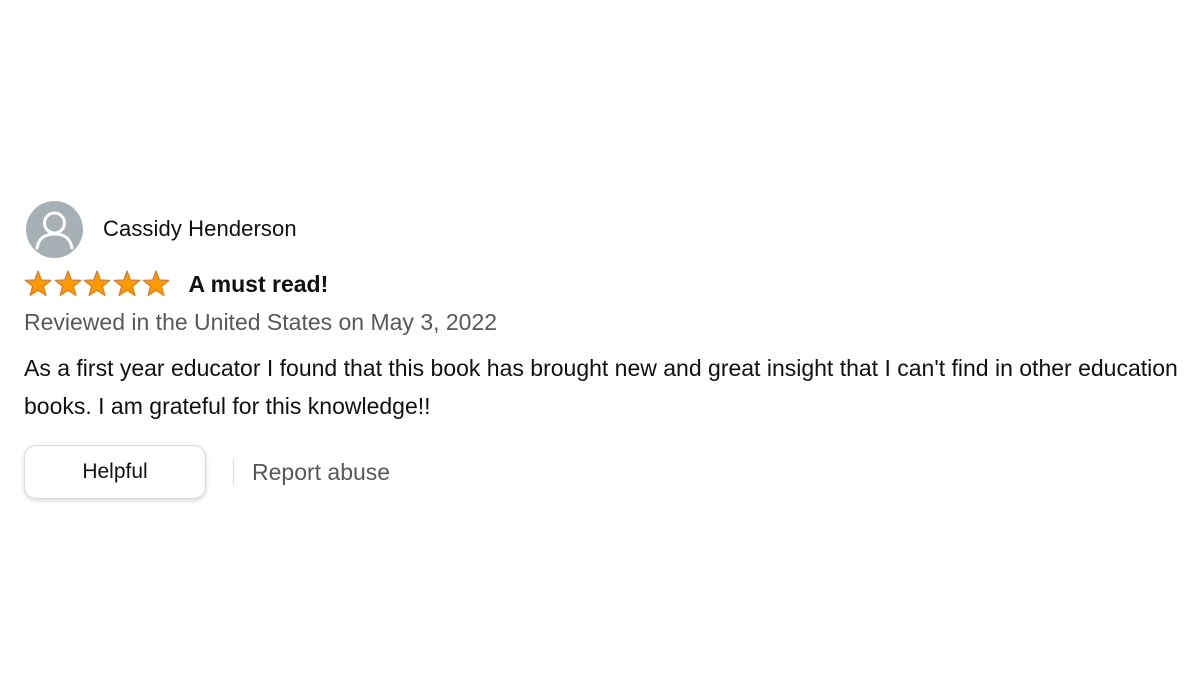 This screenshot has height=700, width=1200. Describe the element at coordinates (609, 284) in the screenshot. I see `rating-row: A must read!` at that location.